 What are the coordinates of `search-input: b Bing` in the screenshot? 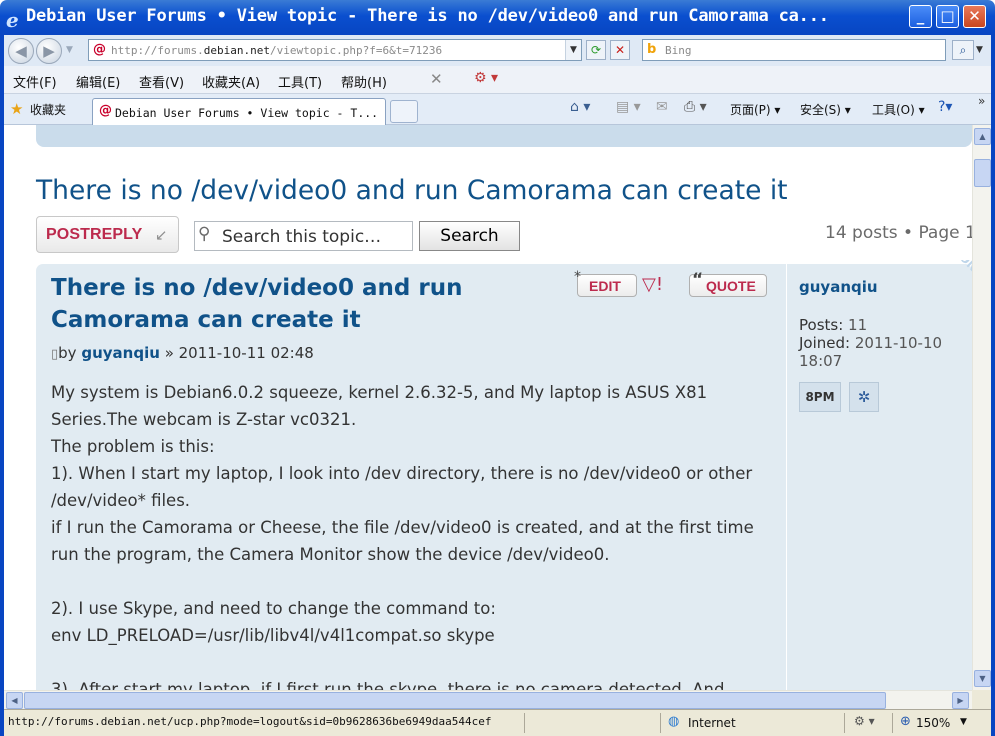 It's located at (794, 50).